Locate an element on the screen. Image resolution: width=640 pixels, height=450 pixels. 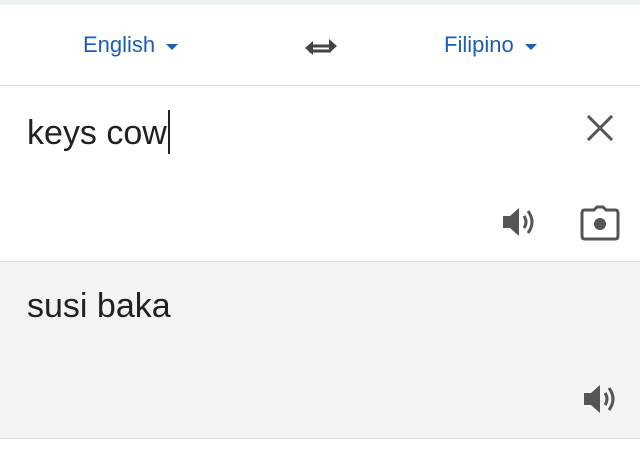
swap-languages-button is located at coordinates (321, 46).